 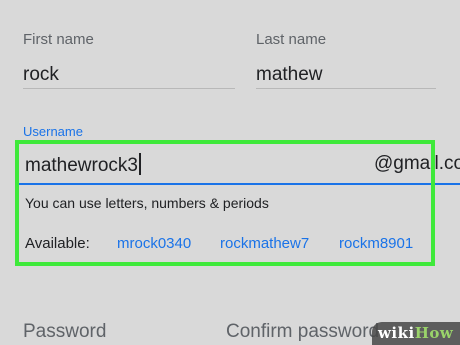 What do you see at coordinates (434, 333) in the screenshot?
I see `watermark-suffix: How` at bounding box center [434, 333].